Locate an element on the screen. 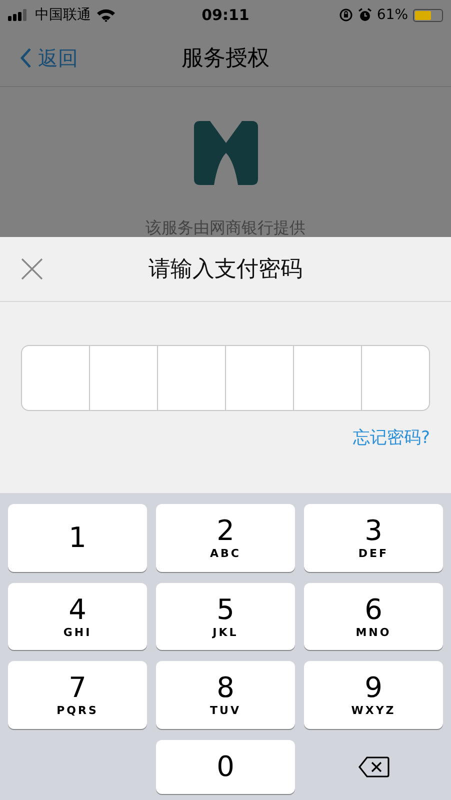 The height and width of the screenshot is (800, 451). digit-key: 2 ABC is located at coordinates (225, 538).